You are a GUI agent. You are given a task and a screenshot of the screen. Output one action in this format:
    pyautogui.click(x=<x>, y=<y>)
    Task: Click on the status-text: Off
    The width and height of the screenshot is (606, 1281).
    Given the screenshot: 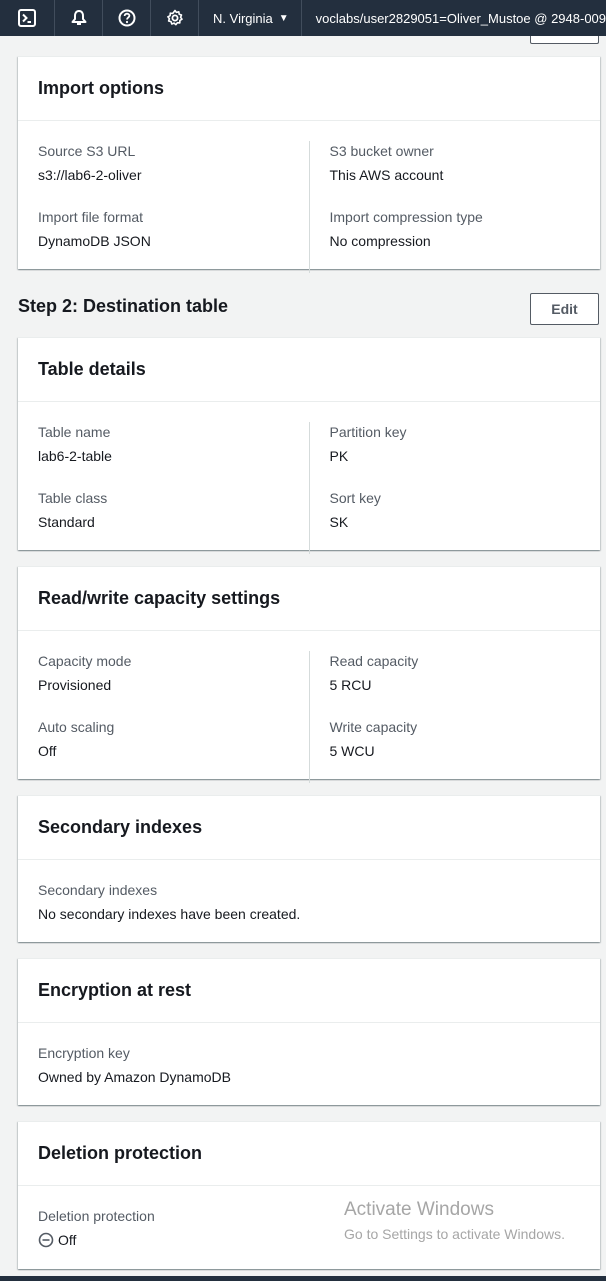 What is the action you would take?
    pyautogui.click(x=67, y=1240)
    